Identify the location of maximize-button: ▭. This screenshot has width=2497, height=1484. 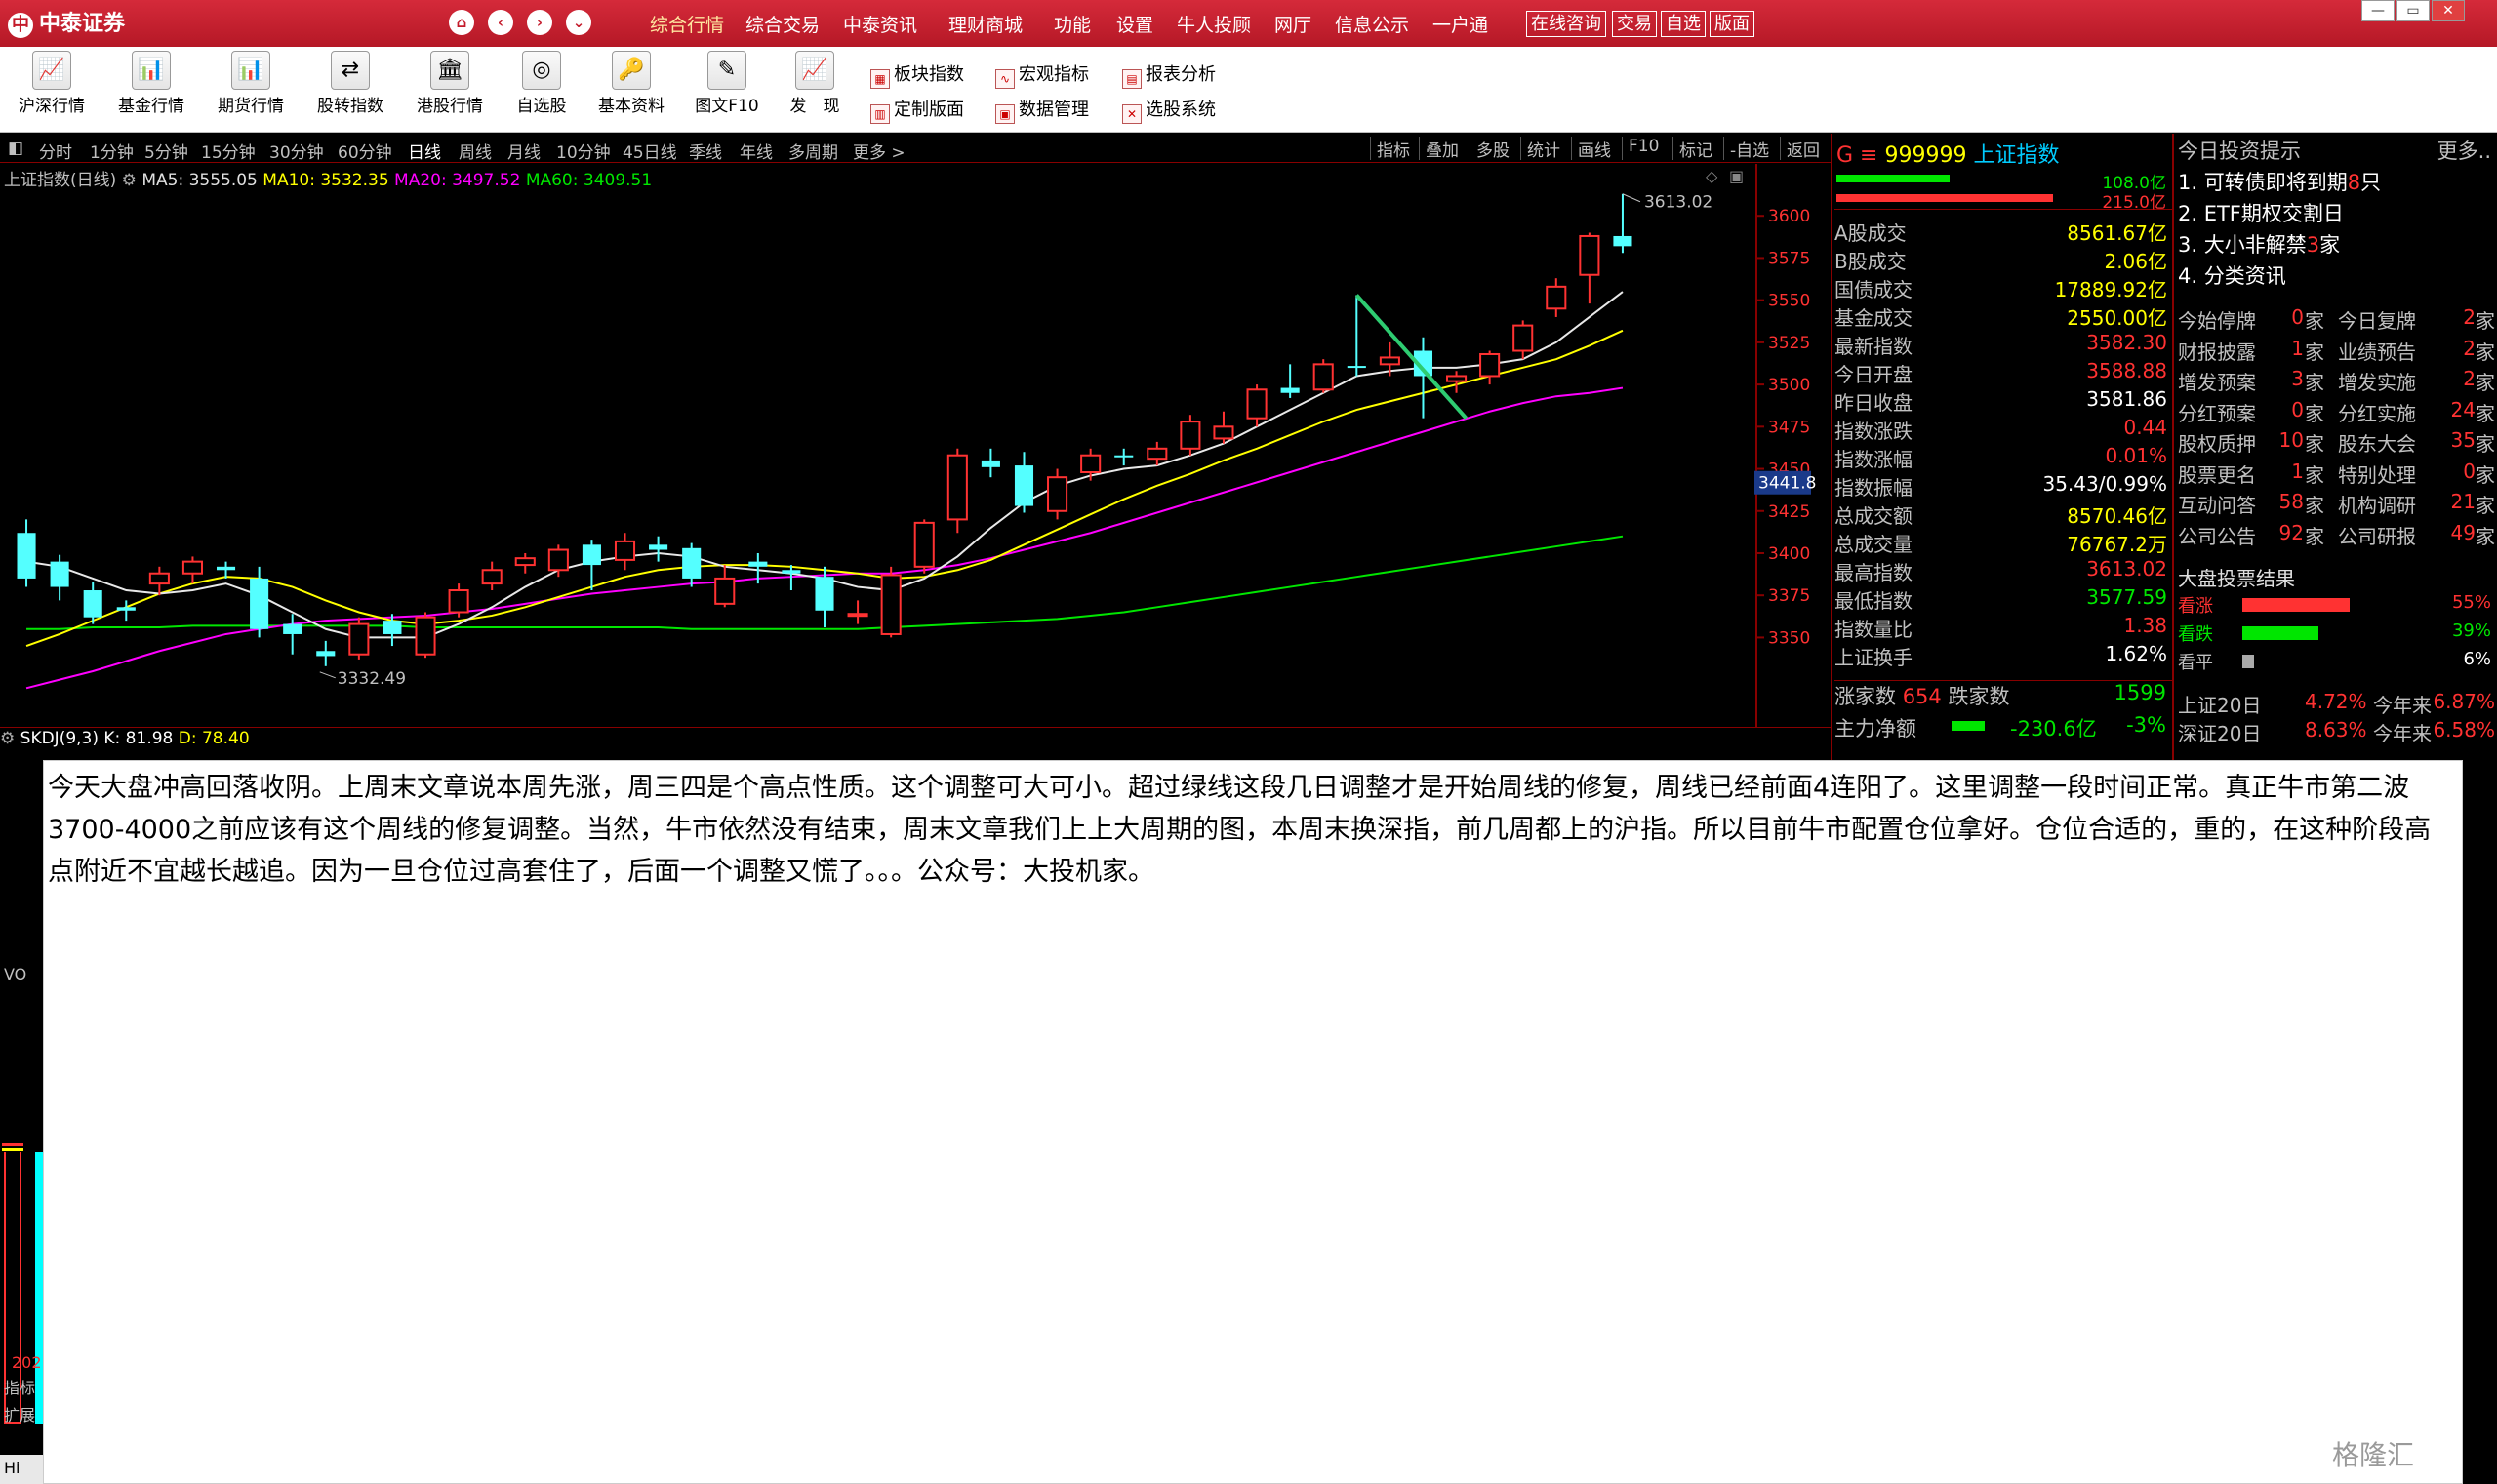
(2413, 10).